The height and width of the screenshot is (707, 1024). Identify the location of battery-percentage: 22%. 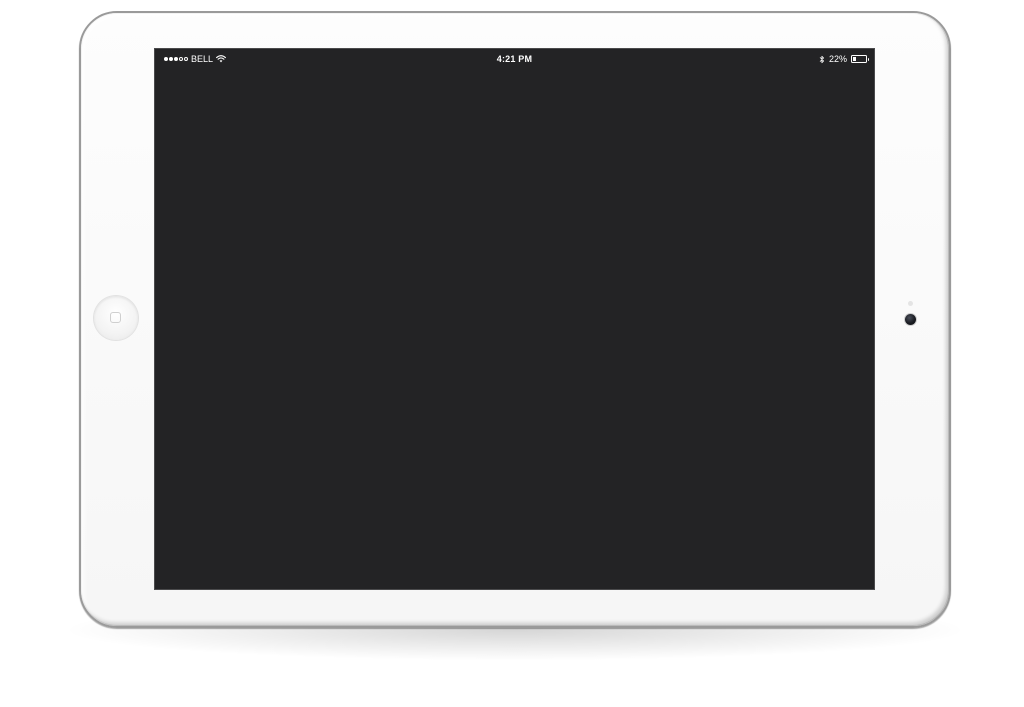
(837, 59).